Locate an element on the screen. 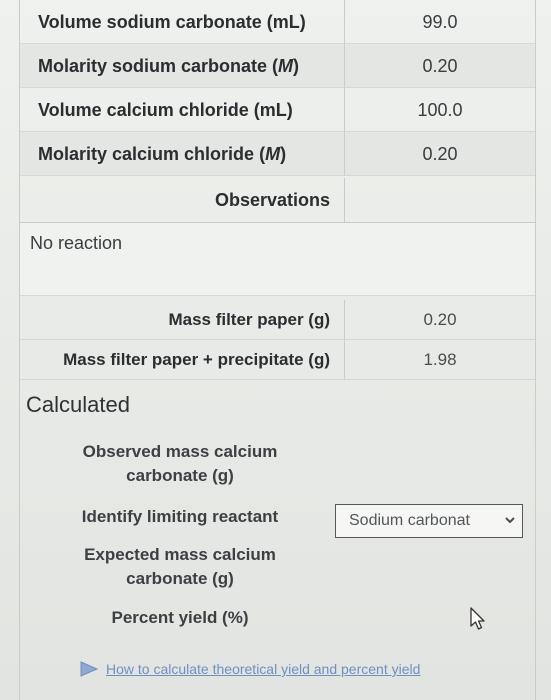 The image size is (551, 700). label-text: Molarity sodium carbonate ( is located at coordinates (158, 66).